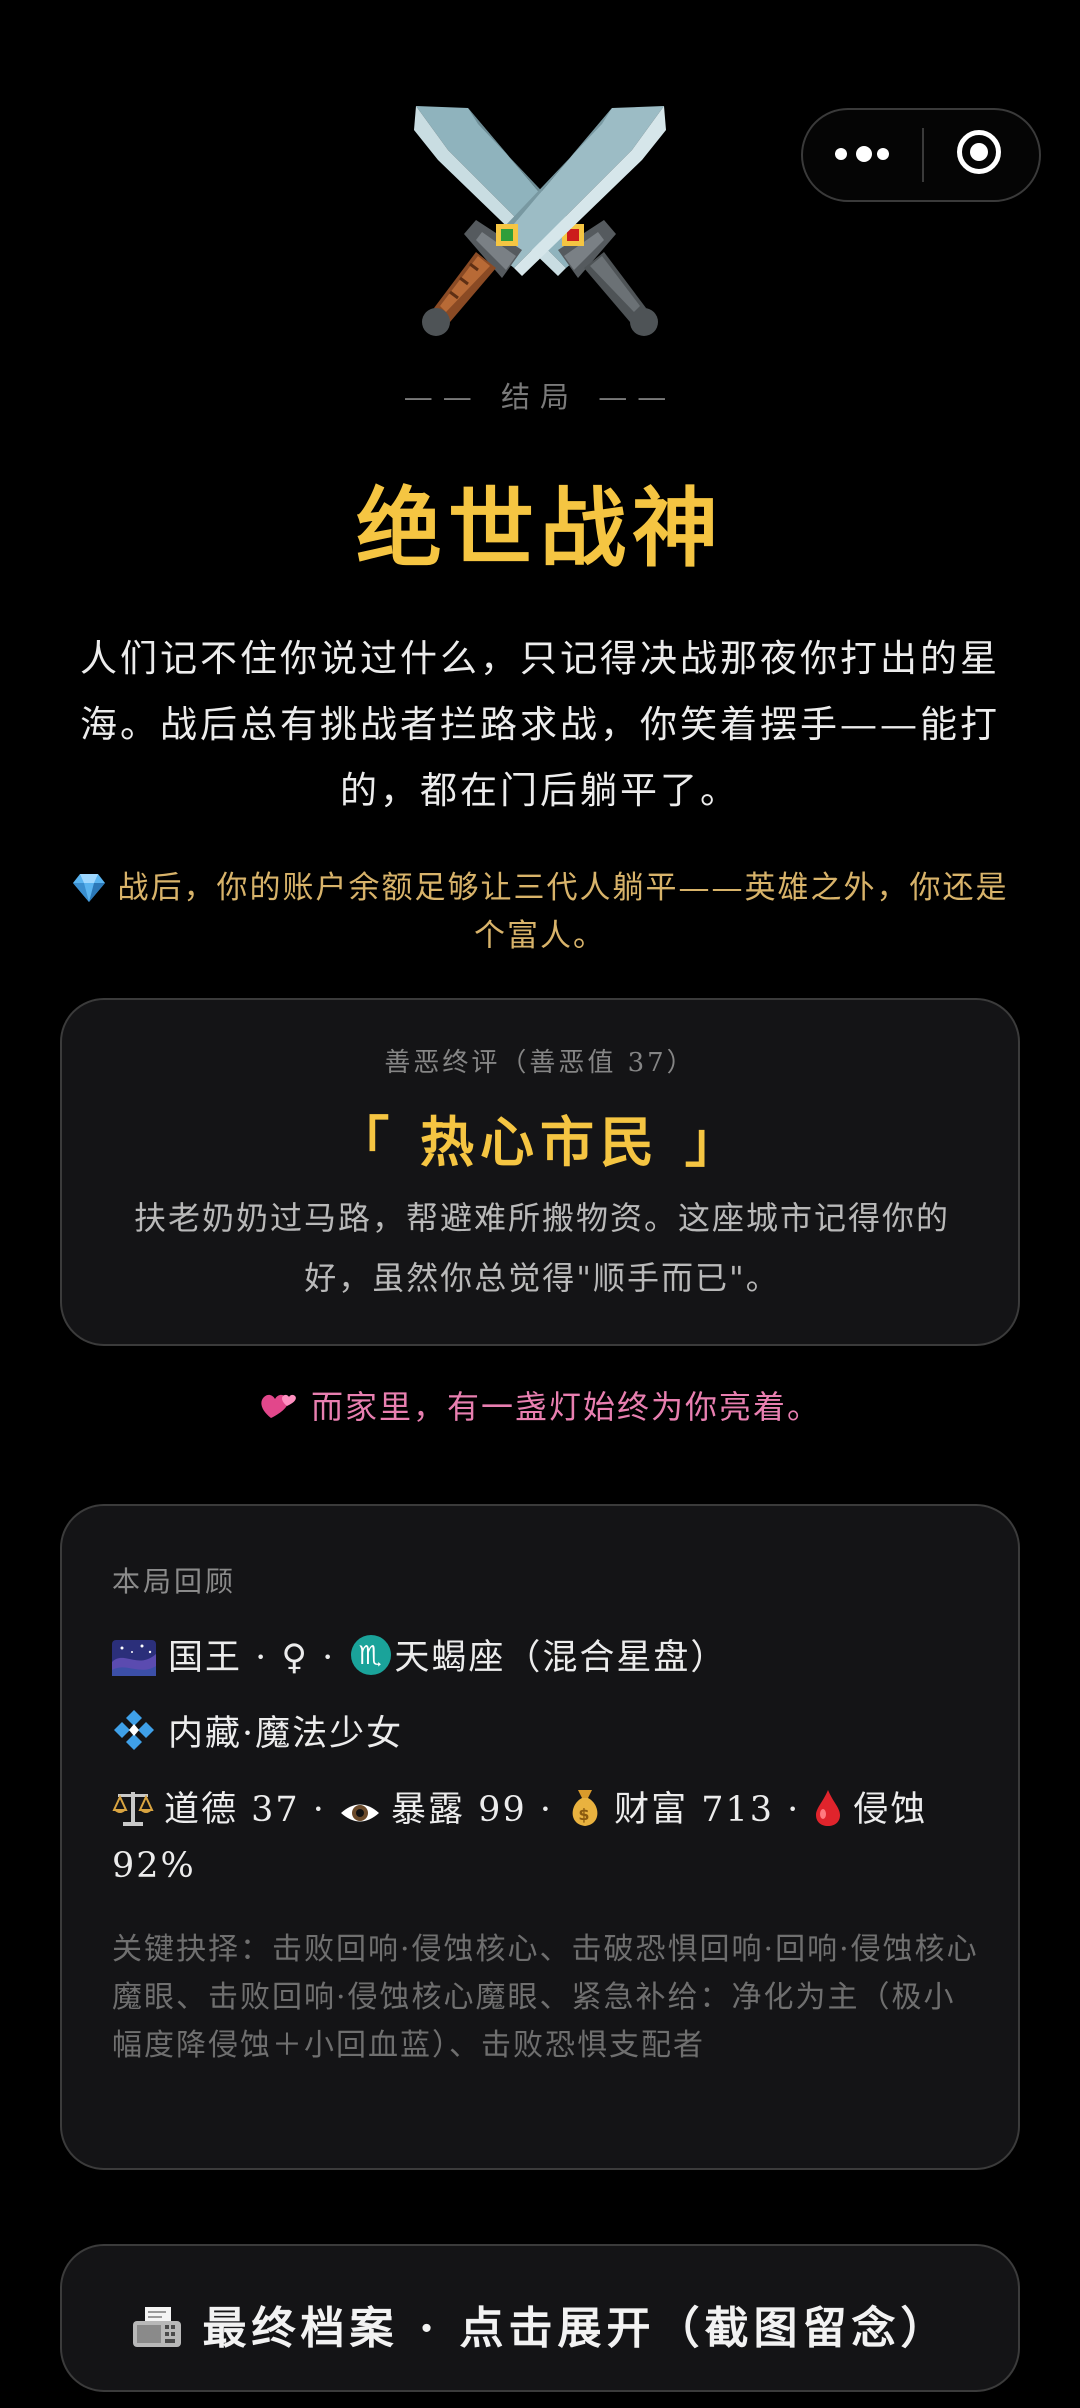  What do you see at coordinates (540, 1142) in the screenshot?
I see `karma-title: 「 热心市民 」` at bounding box center [540, 1142].